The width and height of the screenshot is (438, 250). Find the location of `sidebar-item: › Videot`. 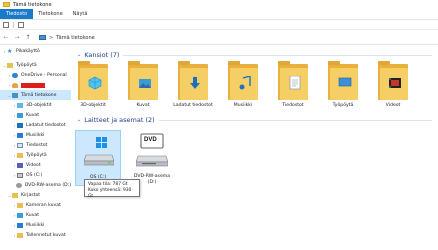

sidebar-item: › Videot is located at coordinates (35, 165).